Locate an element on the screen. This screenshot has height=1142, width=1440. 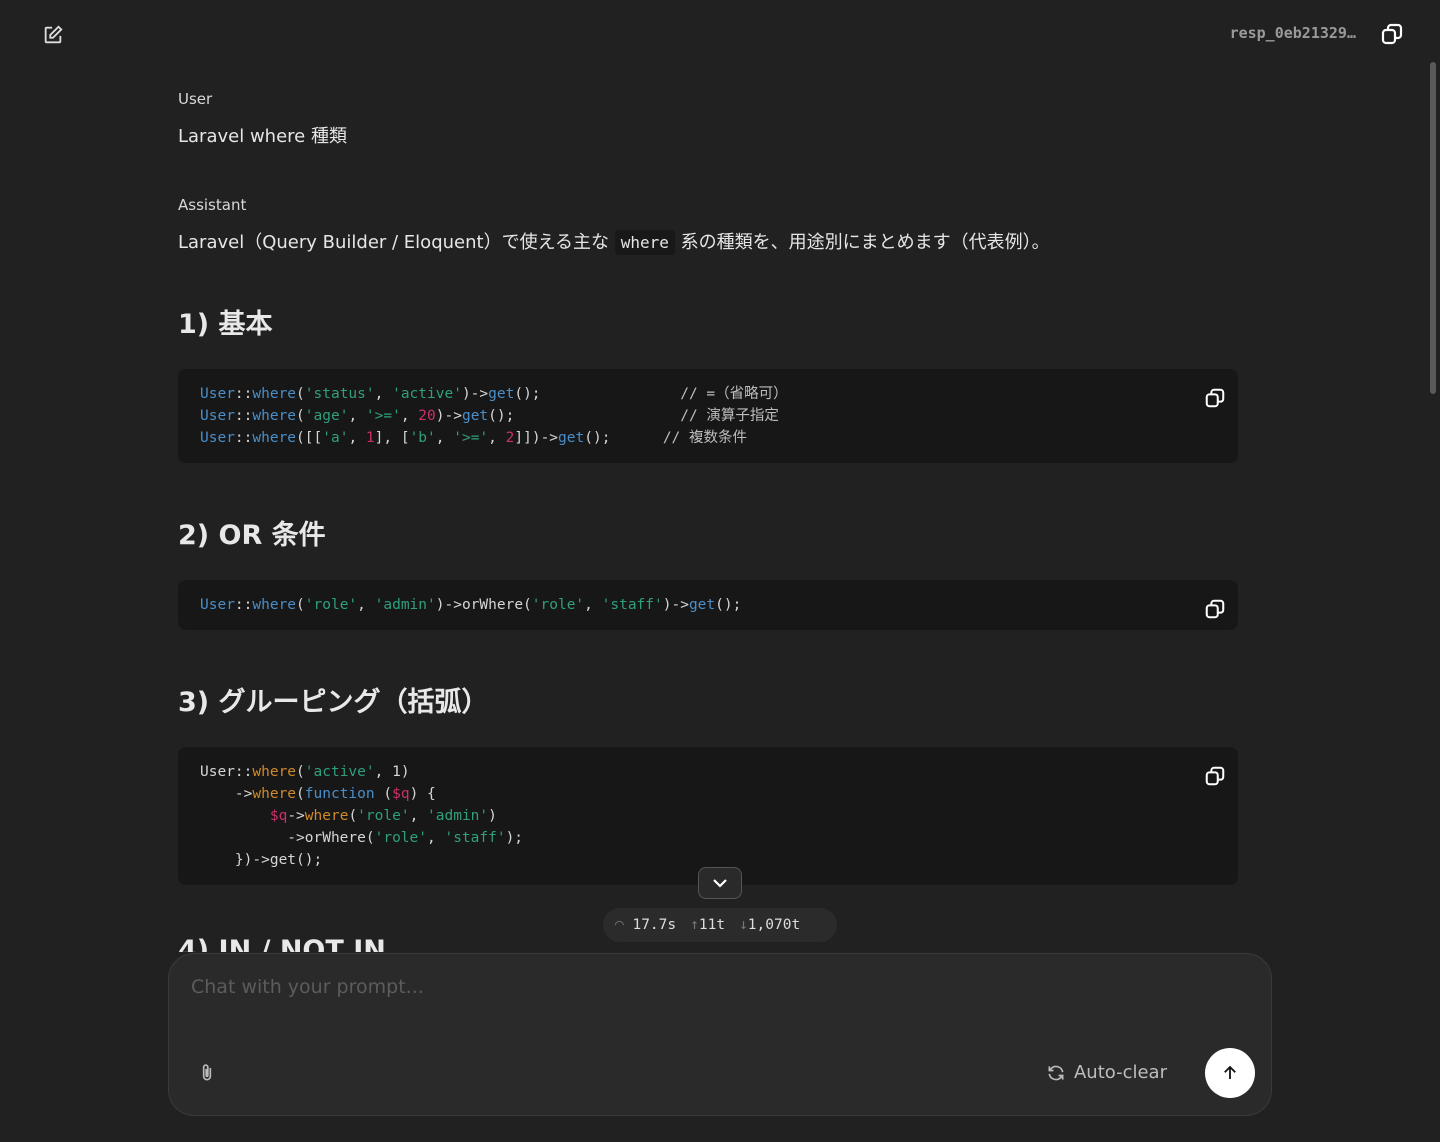
code-token: $q is located at coordinates (401, 794).